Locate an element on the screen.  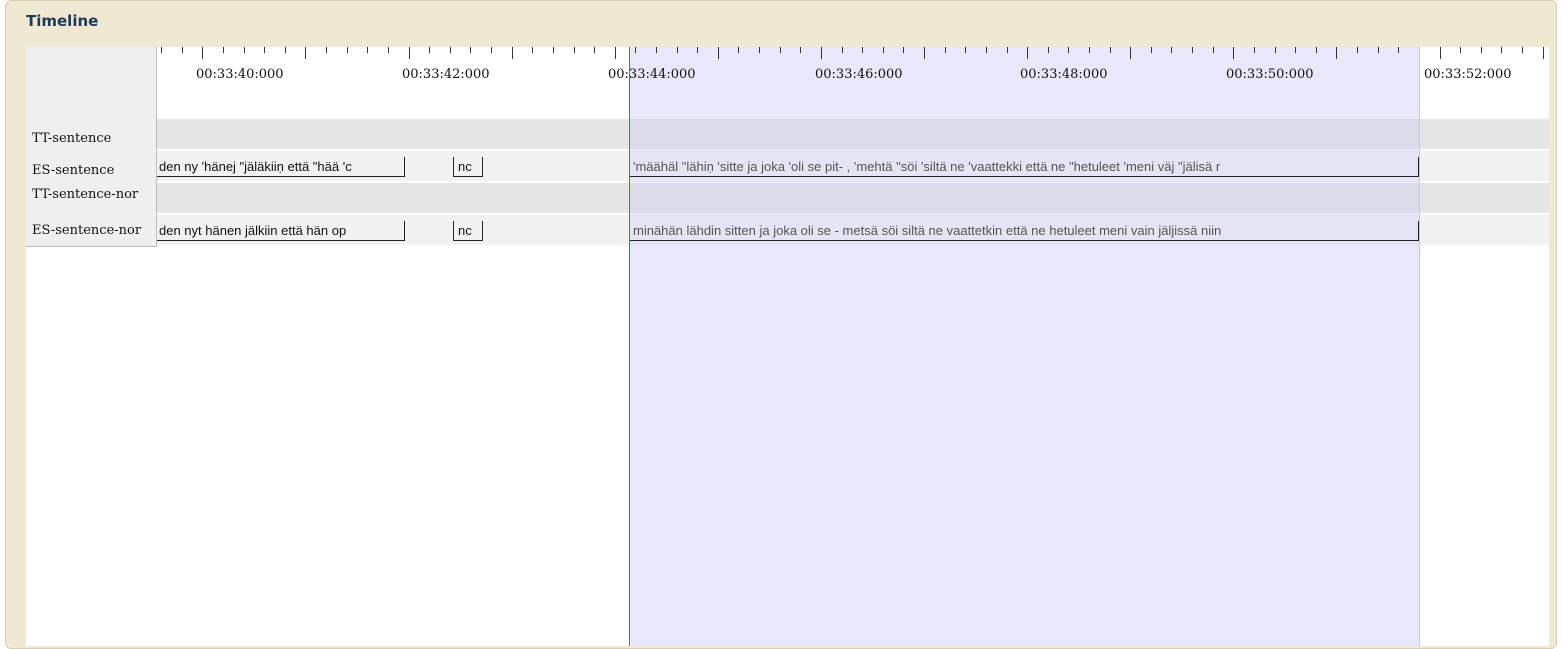
ruler-label: 00:33:42:000 is located at coordinates (446, 74).